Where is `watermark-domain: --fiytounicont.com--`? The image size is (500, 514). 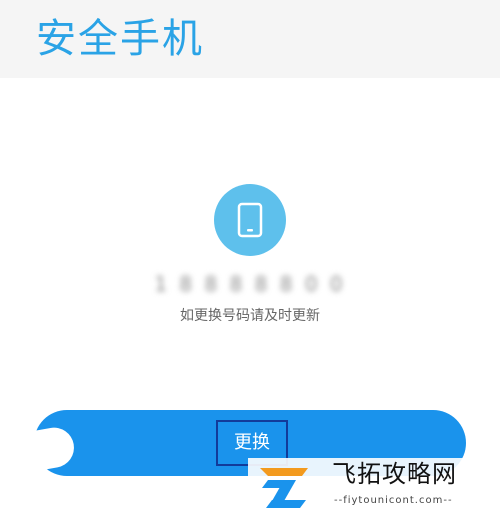 watermark-domain: --fiytounicont.com-- is located at coordinates (393, 500).